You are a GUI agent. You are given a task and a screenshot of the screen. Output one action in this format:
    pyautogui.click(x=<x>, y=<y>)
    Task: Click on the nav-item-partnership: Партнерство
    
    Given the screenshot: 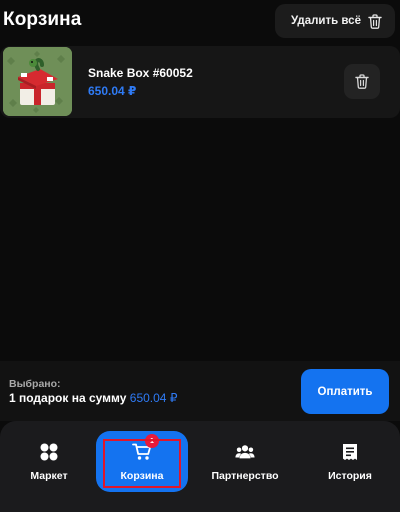 What is the action you would take?
    pyautogui.click(x=245, y=461)
    